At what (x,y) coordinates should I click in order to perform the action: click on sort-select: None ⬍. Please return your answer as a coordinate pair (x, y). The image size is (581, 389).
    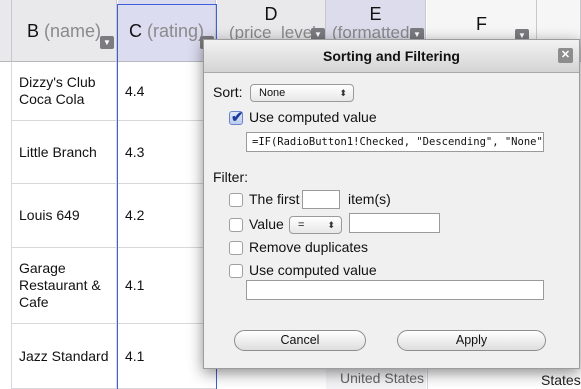
    Looking at the image, I should click on (302, 93).